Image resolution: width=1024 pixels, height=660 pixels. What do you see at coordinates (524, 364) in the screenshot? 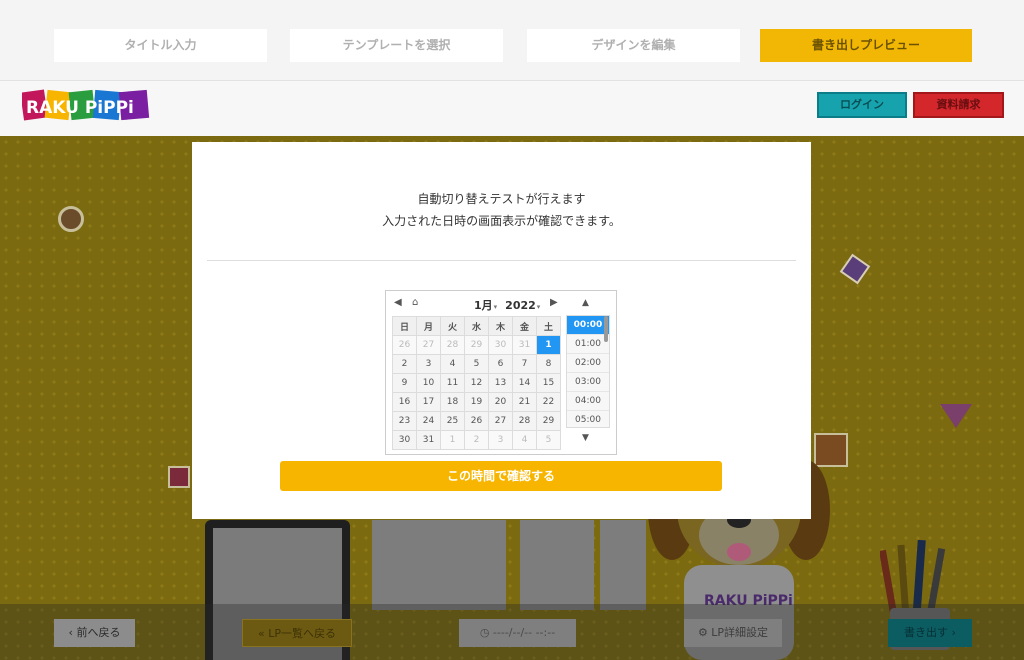
I see `calendar-day: 7` at bounding box center [524, 364].